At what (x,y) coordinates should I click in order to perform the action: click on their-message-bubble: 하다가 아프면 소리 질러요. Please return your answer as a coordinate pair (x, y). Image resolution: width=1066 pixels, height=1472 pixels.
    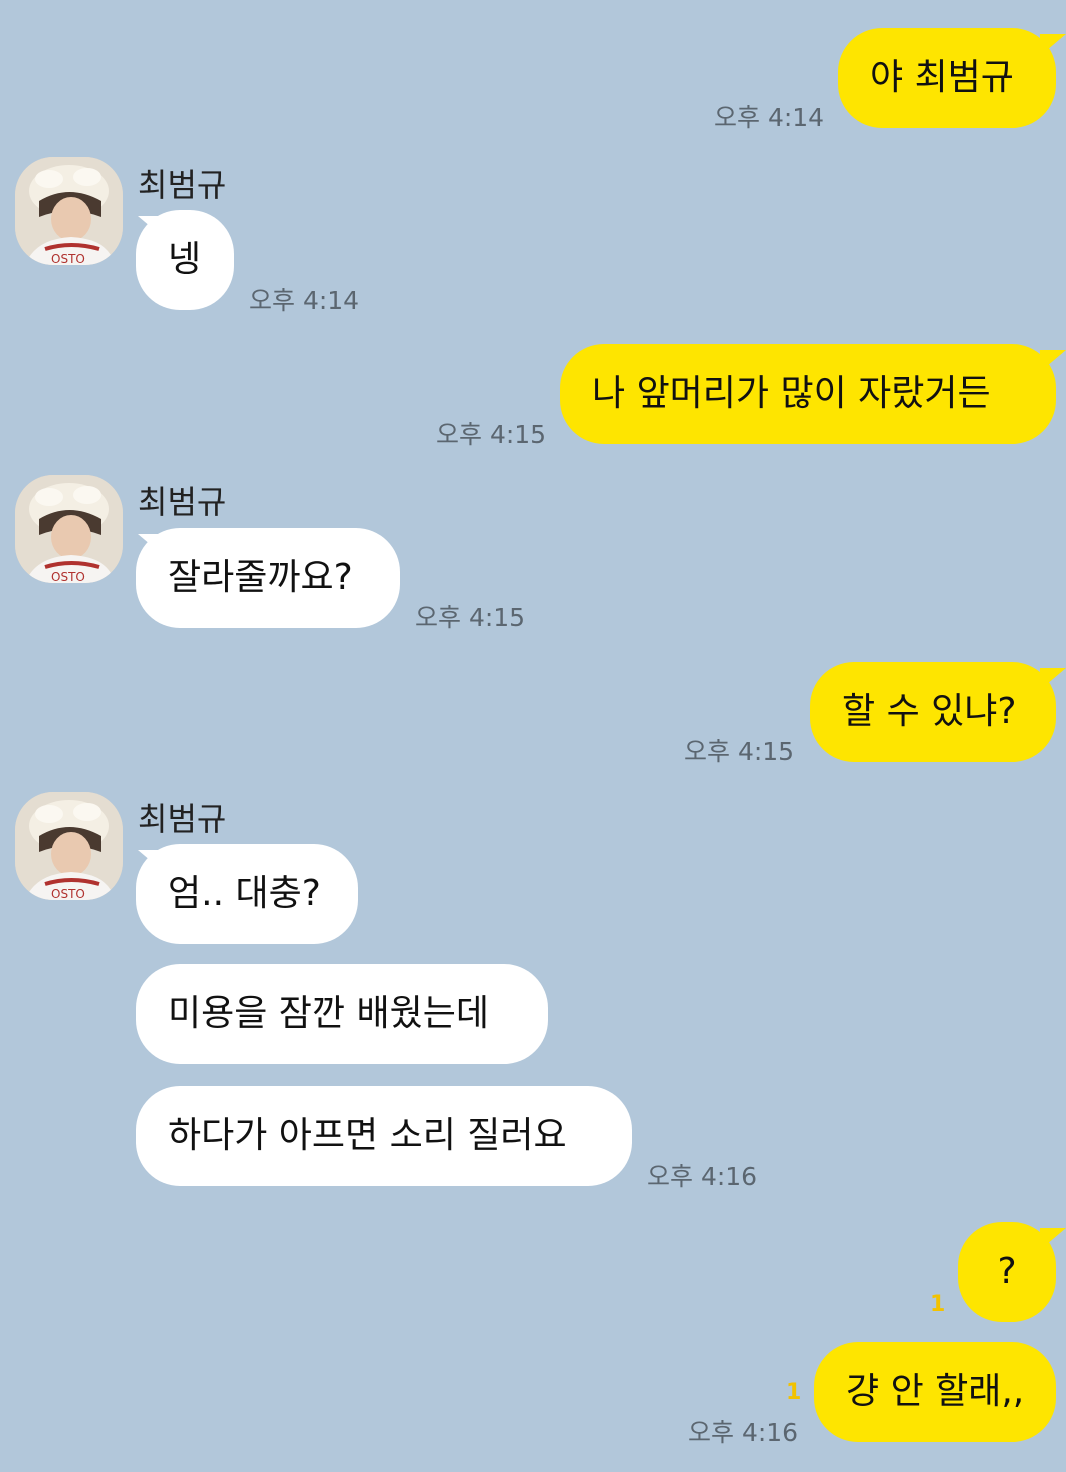
    Looking at the image, I should click on (384, 1136).